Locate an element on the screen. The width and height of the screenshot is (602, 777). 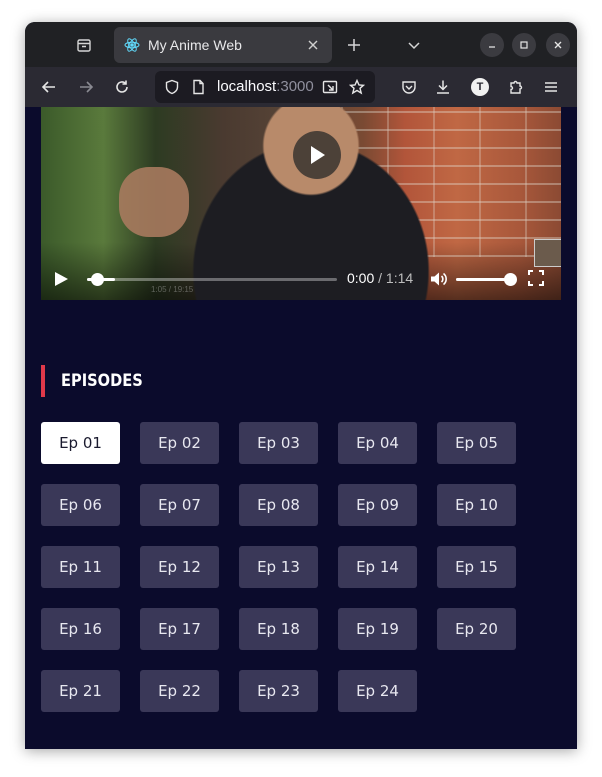
url-bar: localhost:3000 is located at coordinates (265, 87).